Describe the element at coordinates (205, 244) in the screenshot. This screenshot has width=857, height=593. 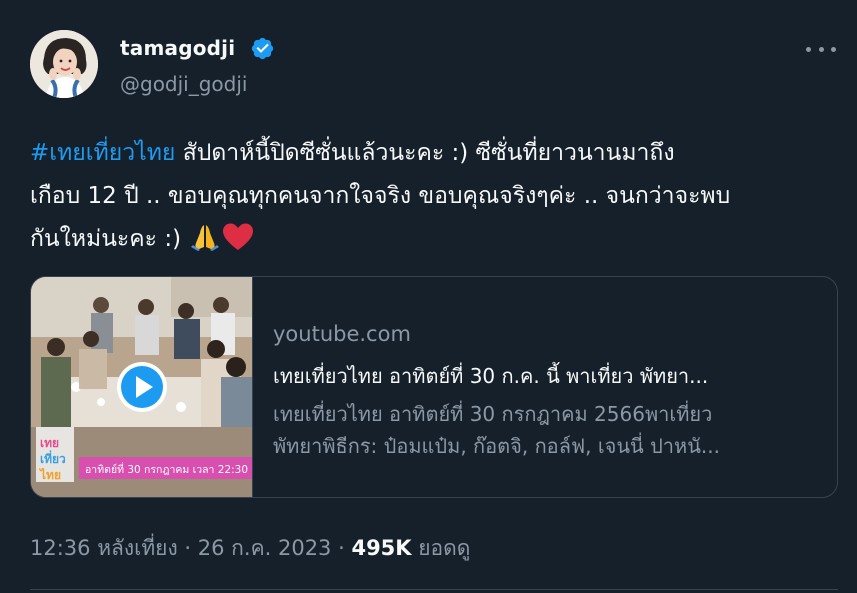
I see `folded-hands-icon` at that location.